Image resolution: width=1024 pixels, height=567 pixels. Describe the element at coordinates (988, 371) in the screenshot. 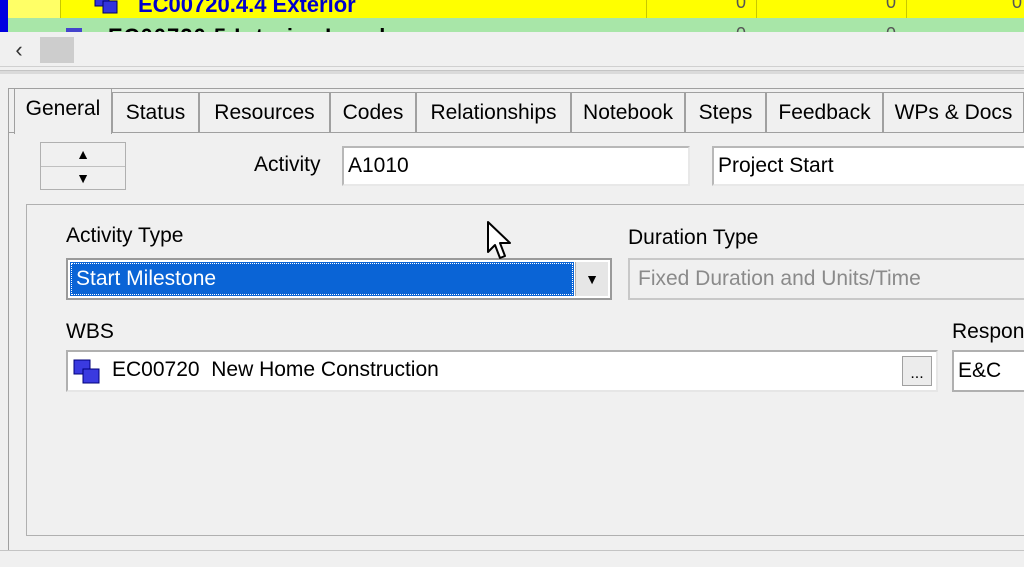

I see `responsible-manager-field: E&C` at that location.